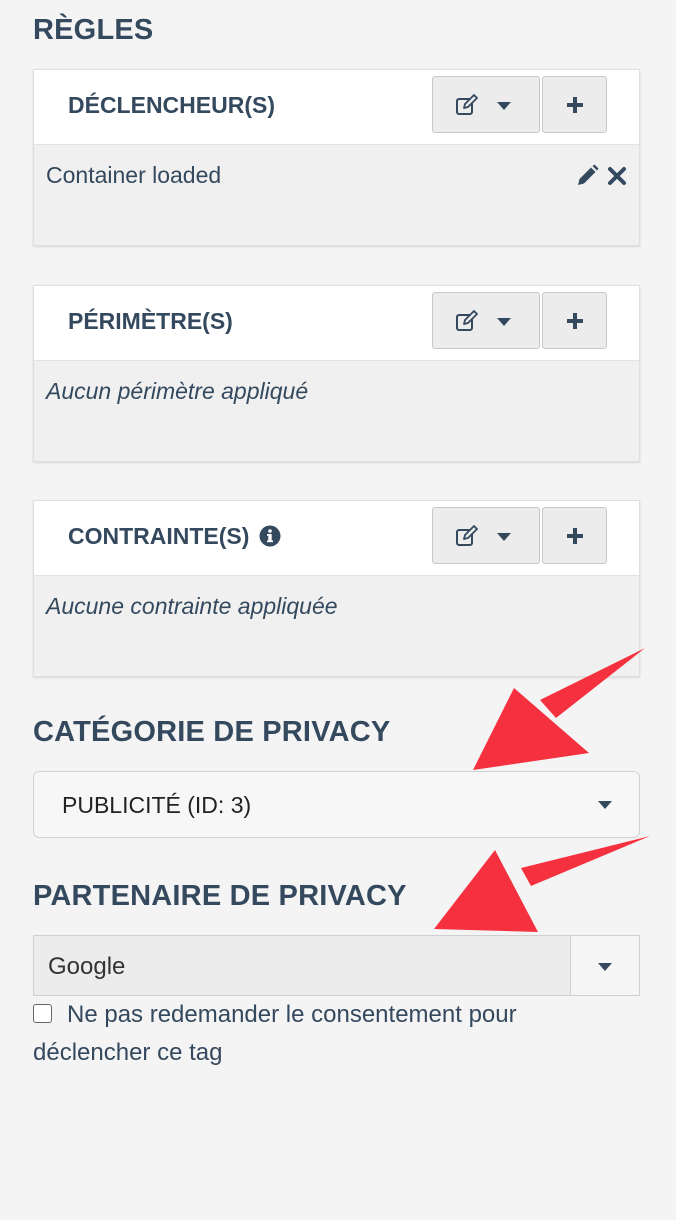  Describe the element at coordinates (617, 176) in the screenshot. I see `delete-x-icon` at that location.